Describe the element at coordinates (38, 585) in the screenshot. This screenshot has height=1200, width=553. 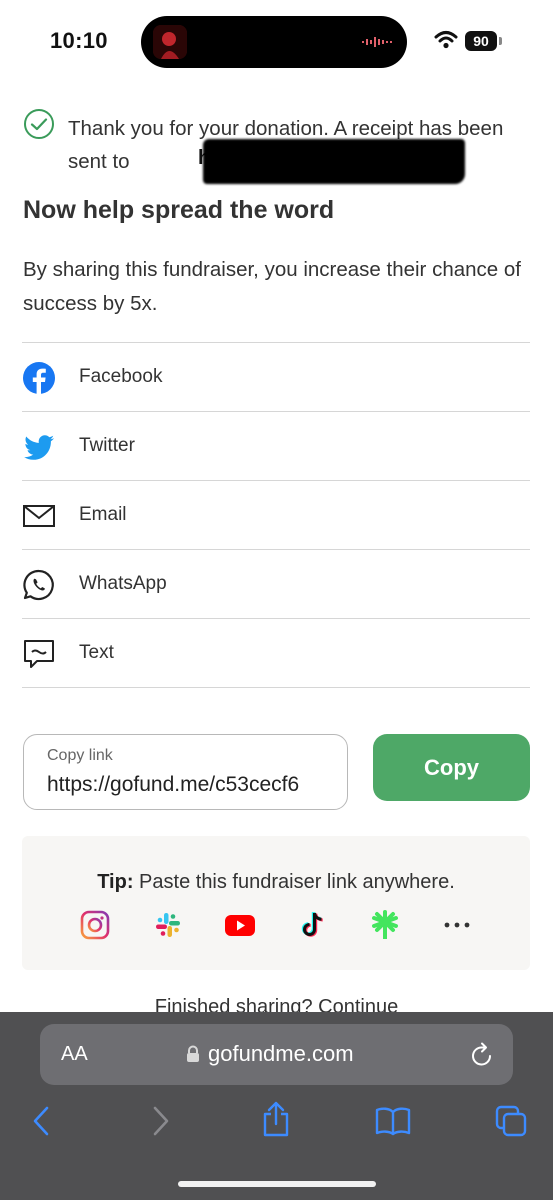
I see `whatsapp-icon` at that location.